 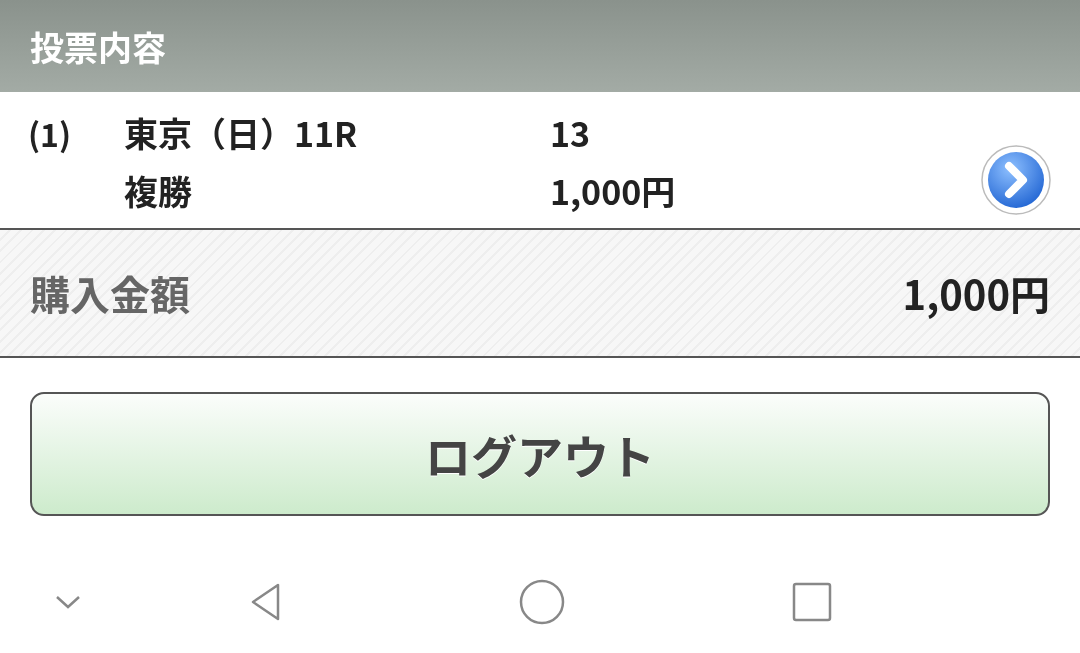 What do you see at coordinates (158, 191) in the screenshot?
I see `bet-type: 複勝` at bounding box center [158, 191].